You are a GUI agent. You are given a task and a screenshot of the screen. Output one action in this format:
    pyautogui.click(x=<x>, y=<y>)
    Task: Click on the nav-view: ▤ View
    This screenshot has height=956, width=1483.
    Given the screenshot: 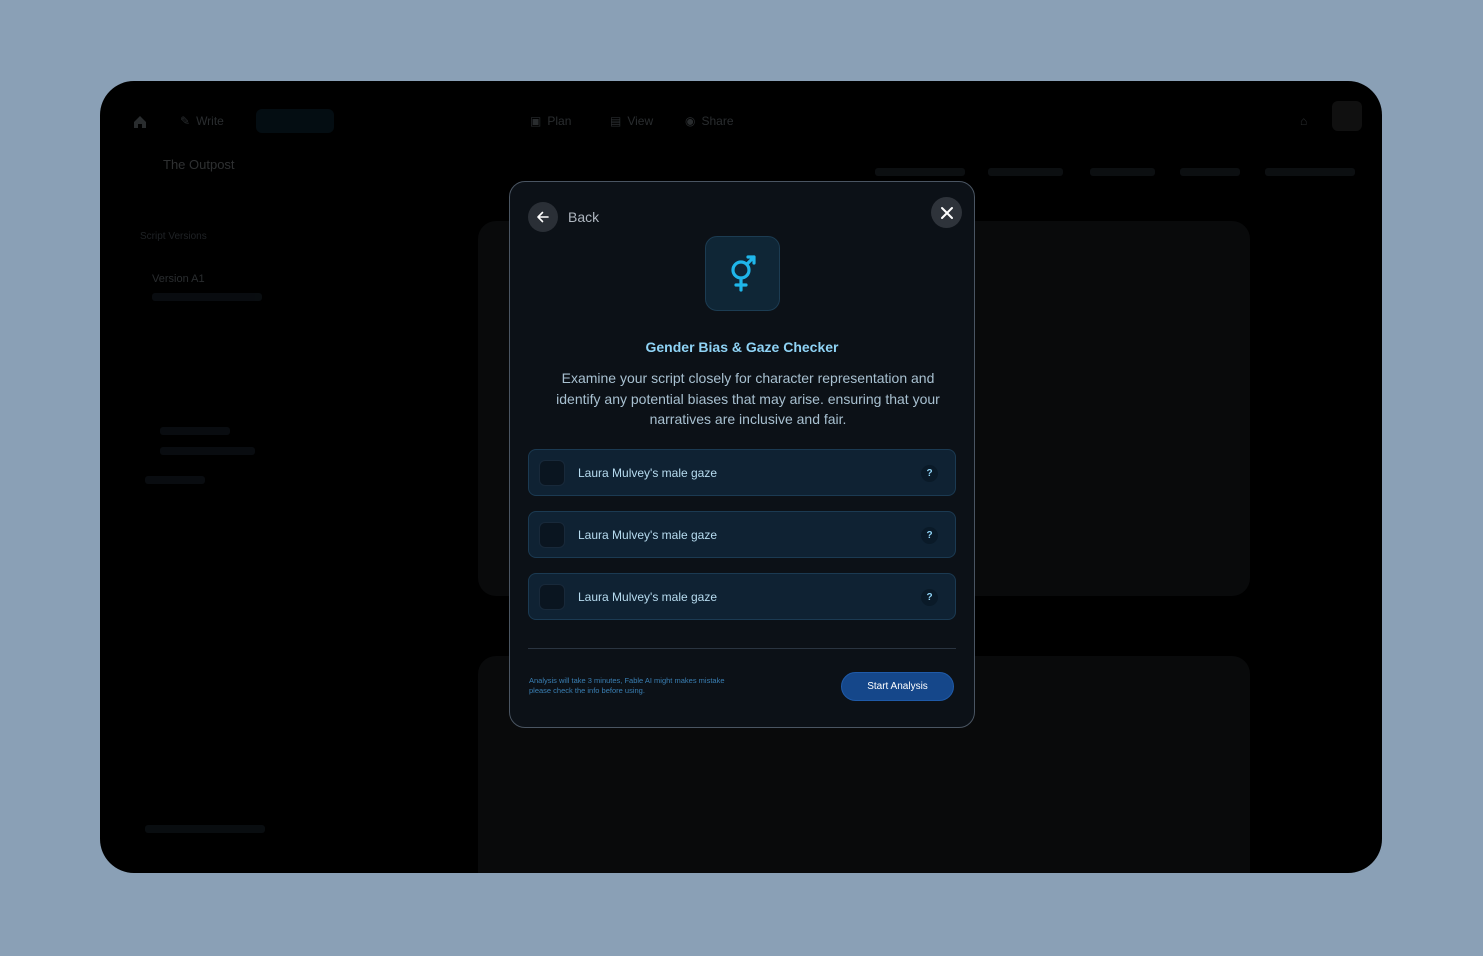 What is the action you would take?
    pyautogui.click(x=631, y=121)
    